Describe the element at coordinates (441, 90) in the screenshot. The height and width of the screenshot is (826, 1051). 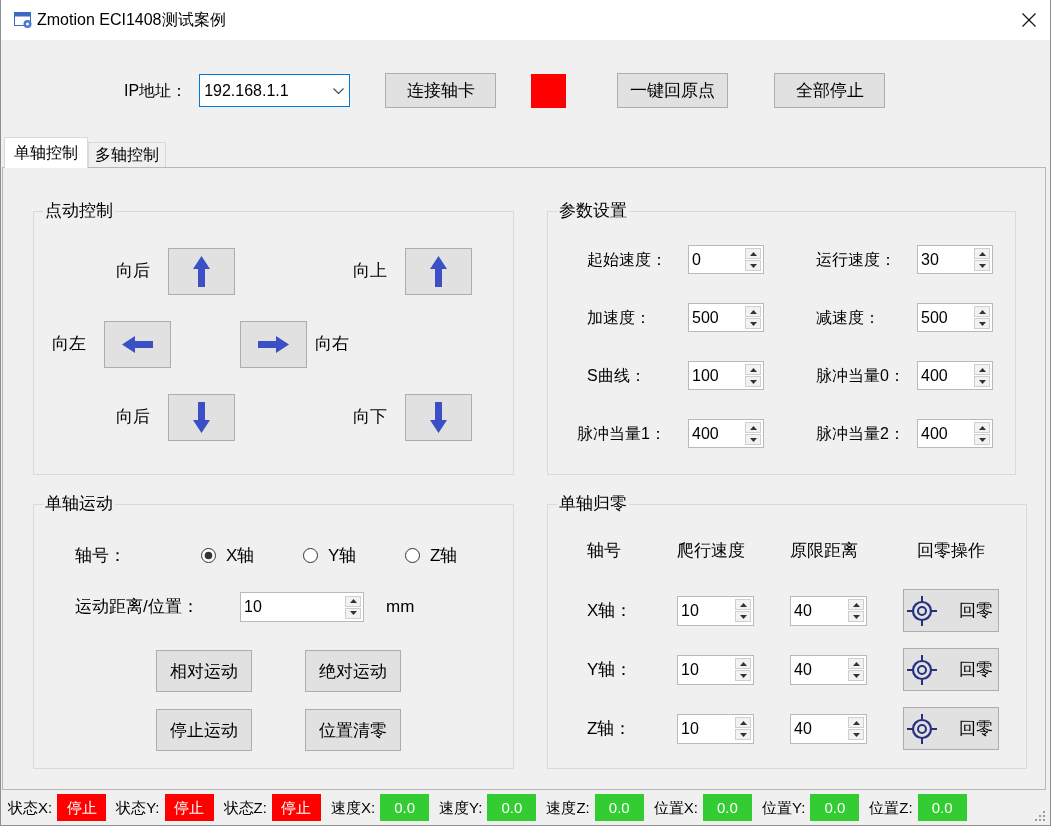
I see `connect-card-button: 连接轴卡` at that location.